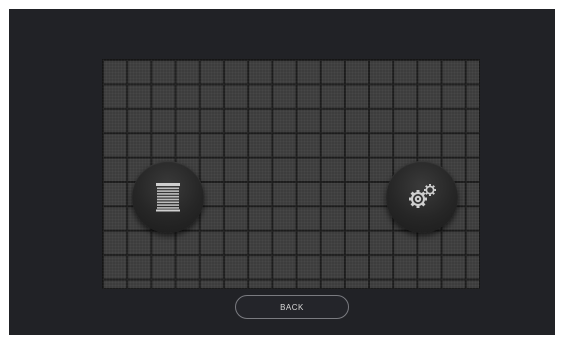  I want to click on settings-button, so click(422, 197).